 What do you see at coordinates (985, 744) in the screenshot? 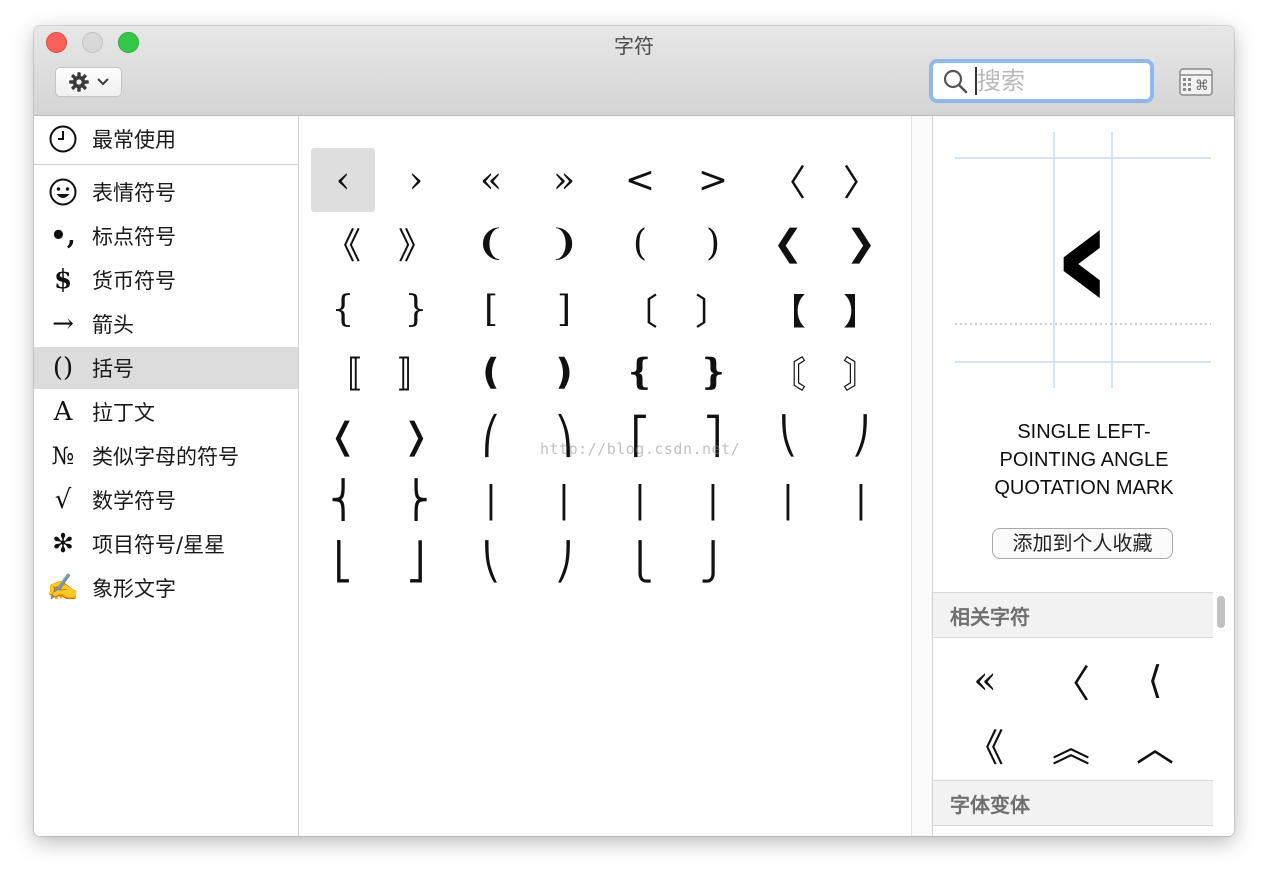
I see `related-character-cell: 《` at bounding box center [985, 744].